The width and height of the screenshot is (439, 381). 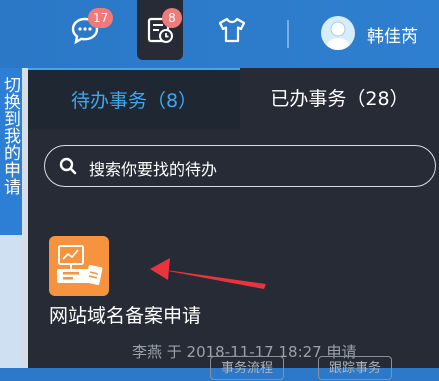 I want to click on switch-to-my-applications-text: 切换到我的申请, so click(x=11, y=135).